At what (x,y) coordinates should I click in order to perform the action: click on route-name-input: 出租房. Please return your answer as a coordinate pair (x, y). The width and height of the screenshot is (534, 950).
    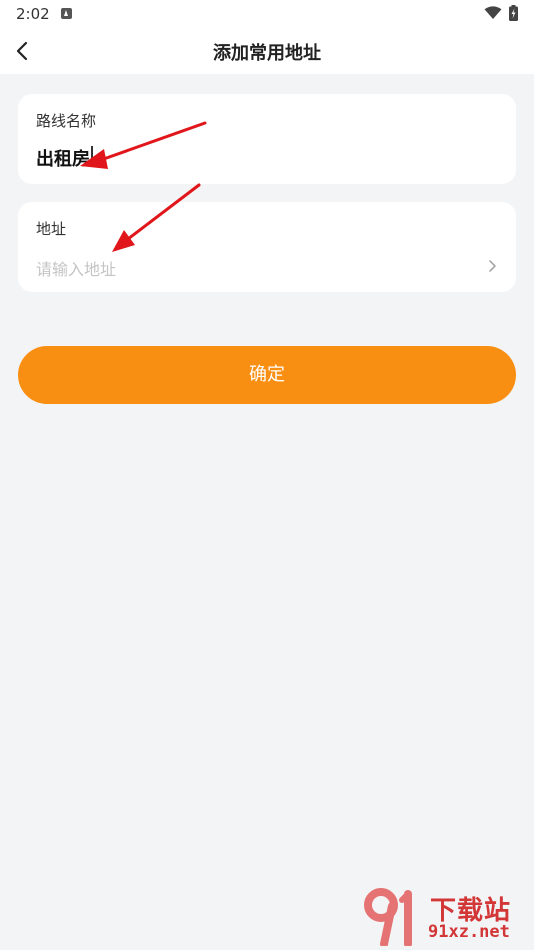
    Looking at the image, I should click on (64, 158).